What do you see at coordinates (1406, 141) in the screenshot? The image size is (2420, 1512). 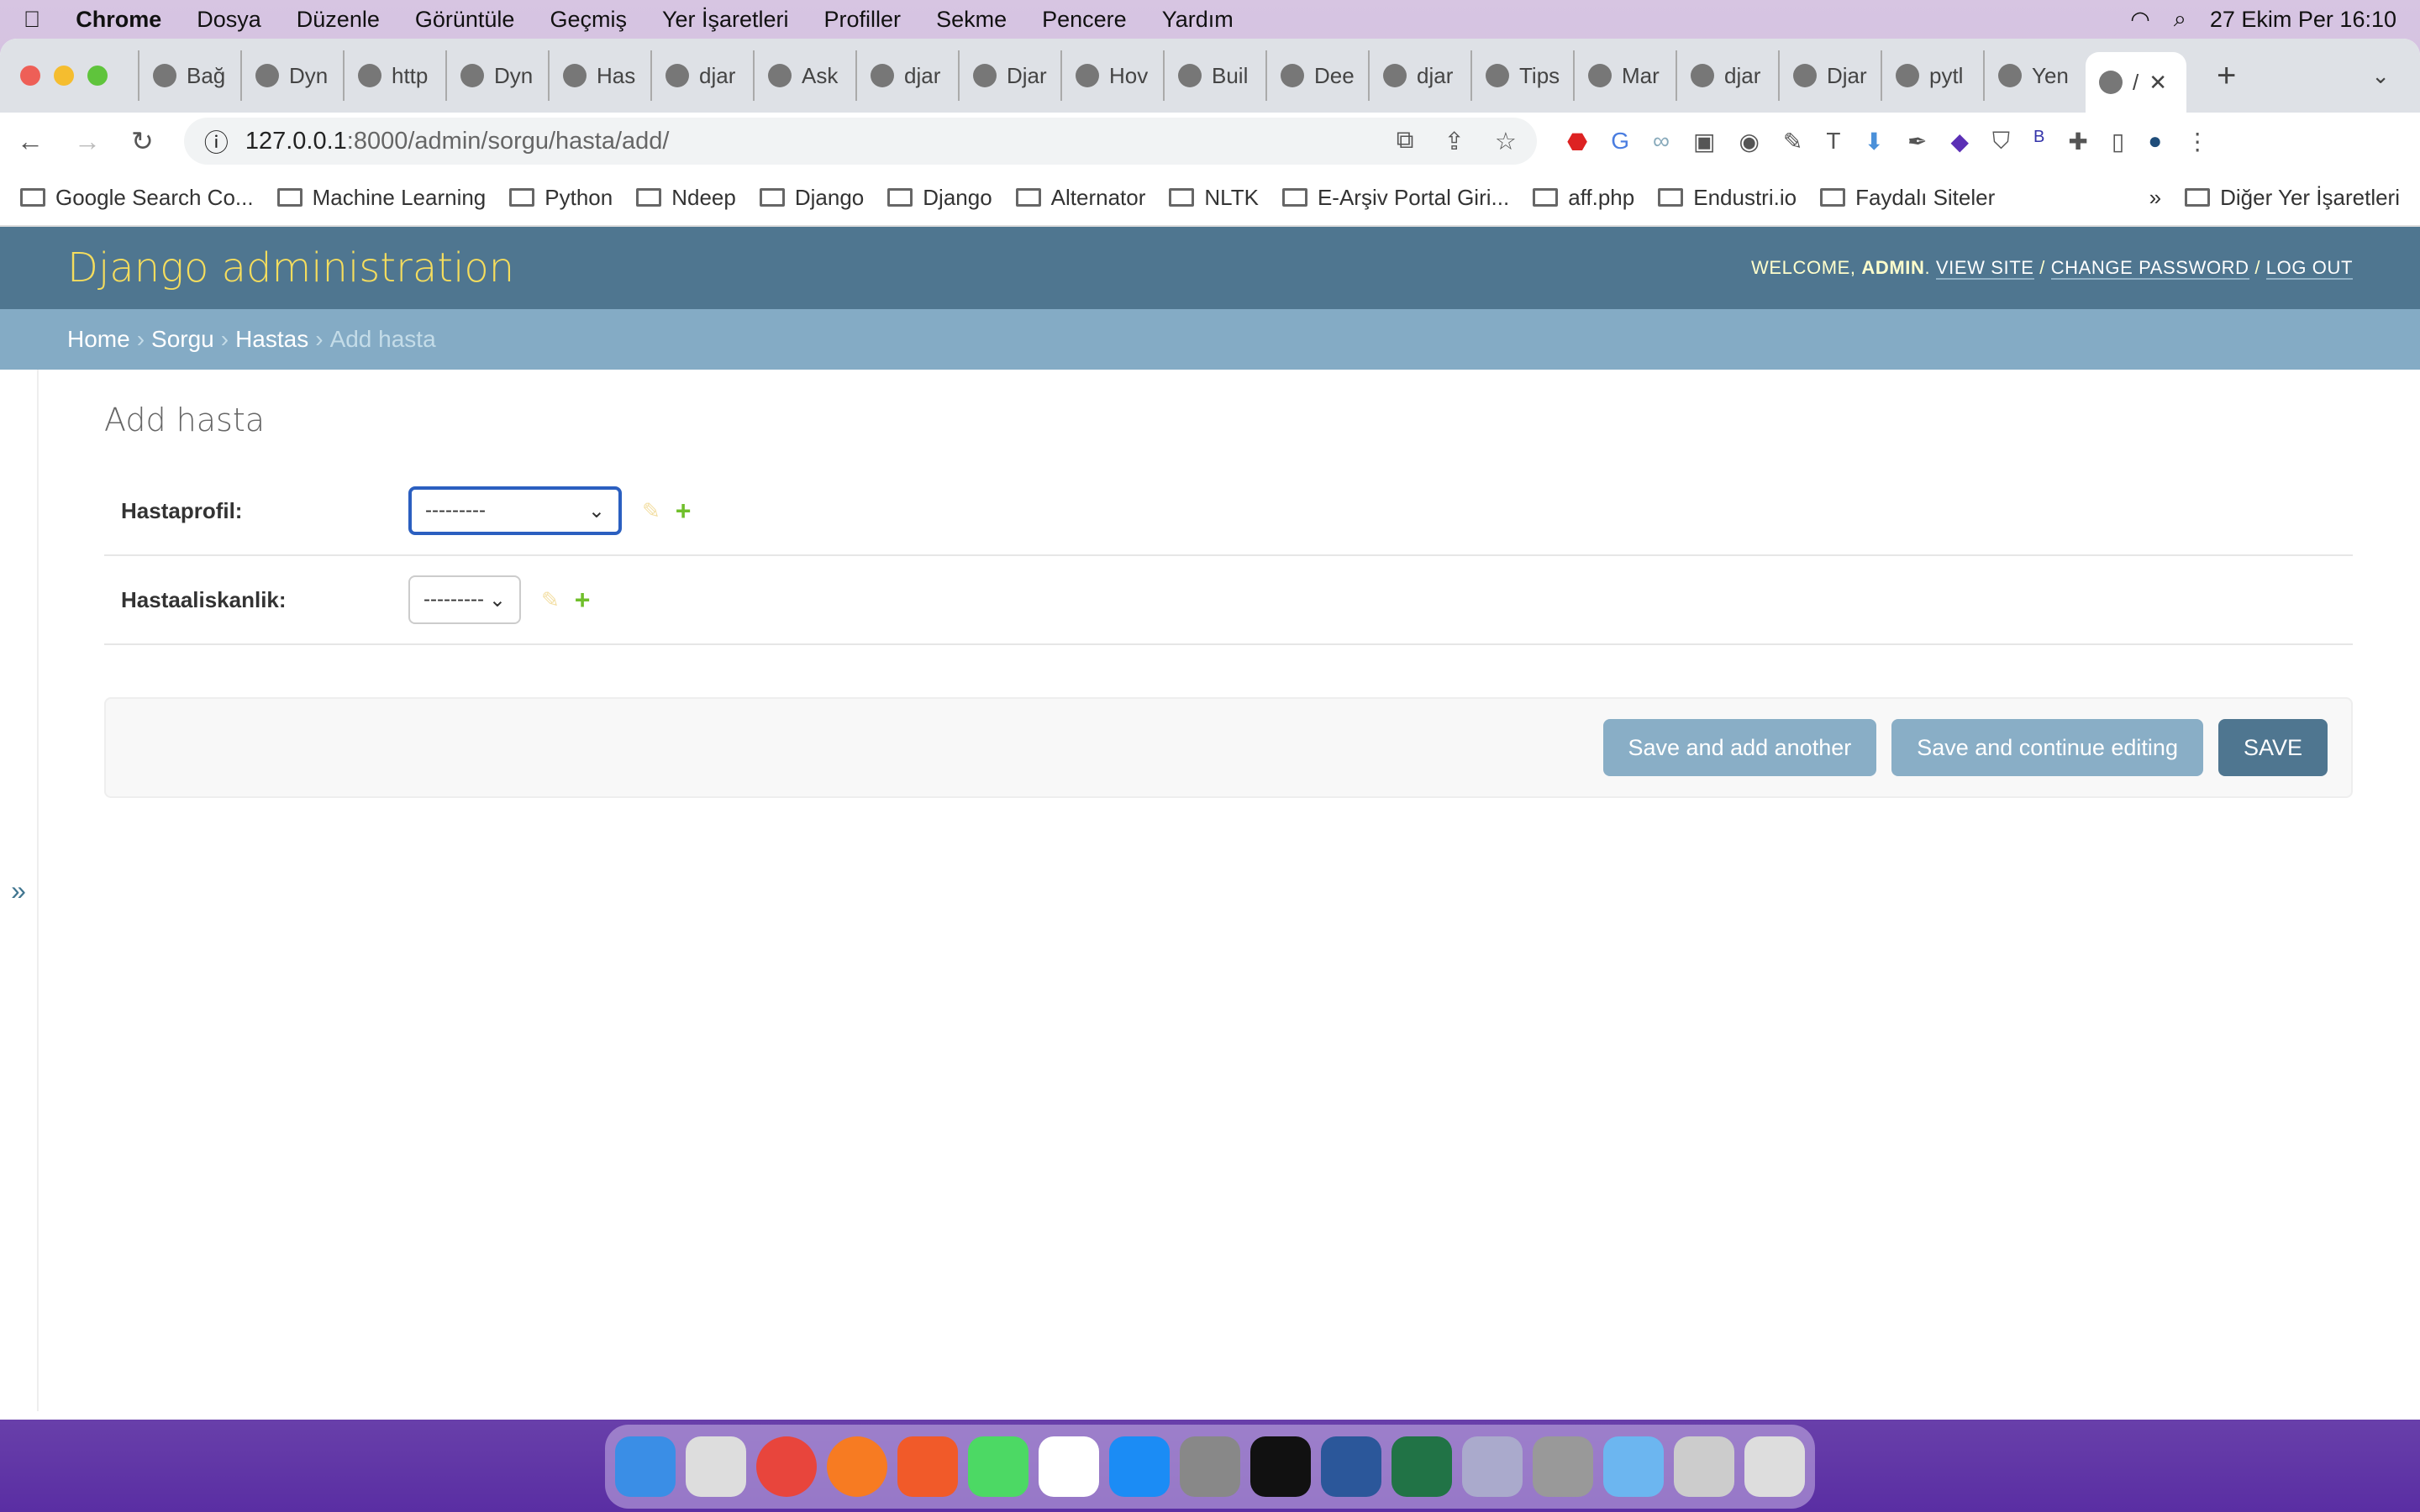 I see `translate-icon: ⧉` at bounding box center [1406, 141].